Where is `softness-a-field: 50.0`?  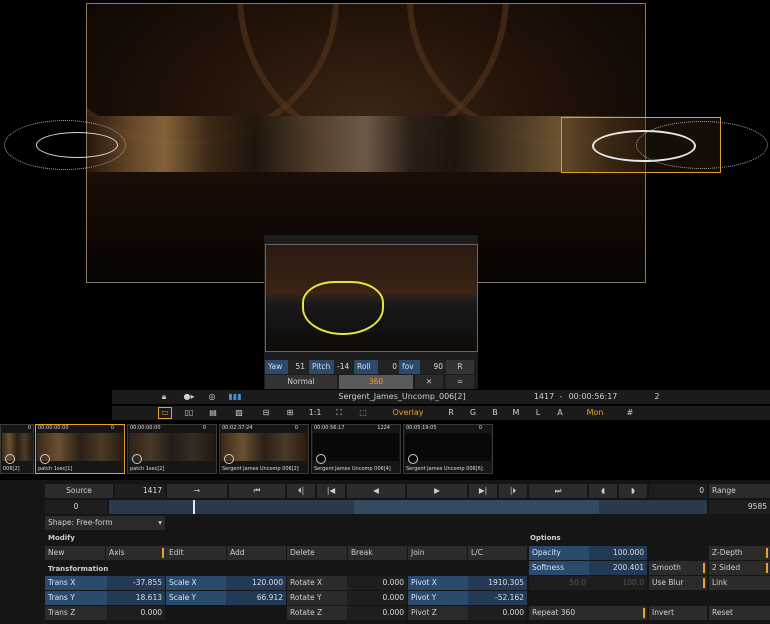
softness-a-field: 50.0 is located at coordinates (559, 583).